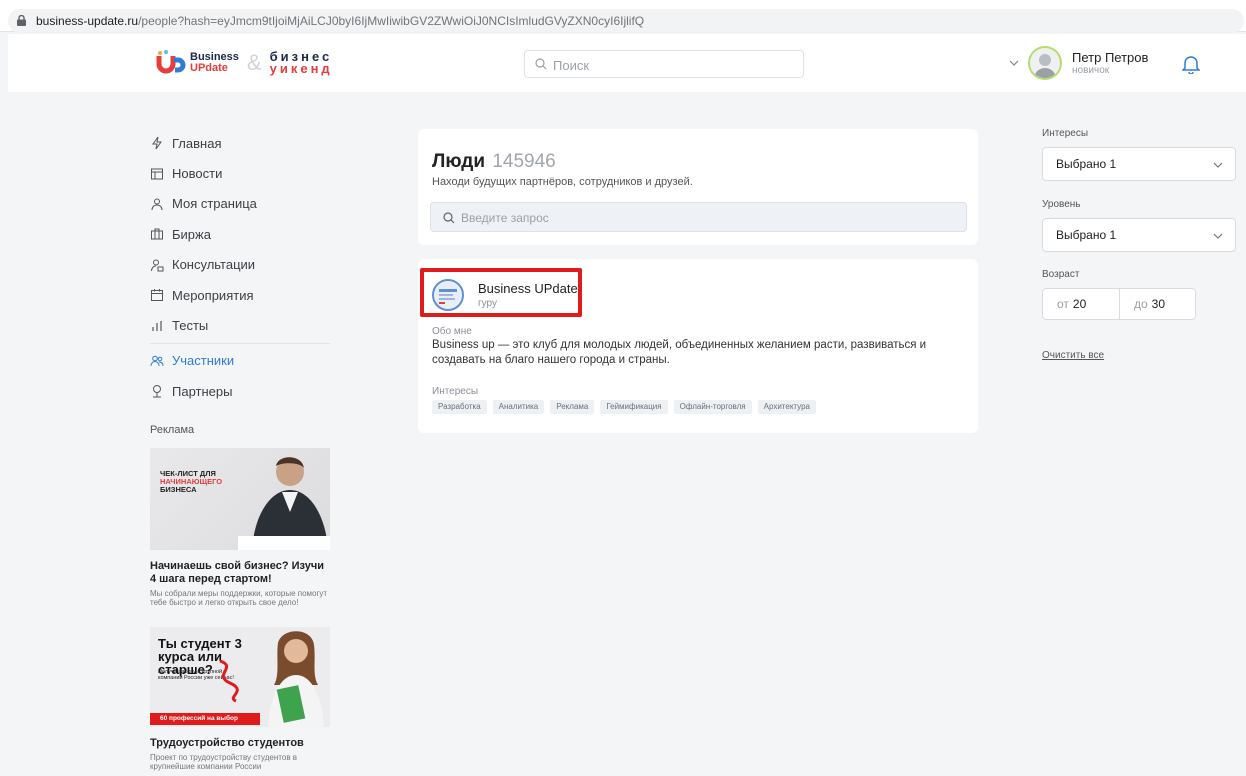  I want to click on people-search, so click(698, 217).